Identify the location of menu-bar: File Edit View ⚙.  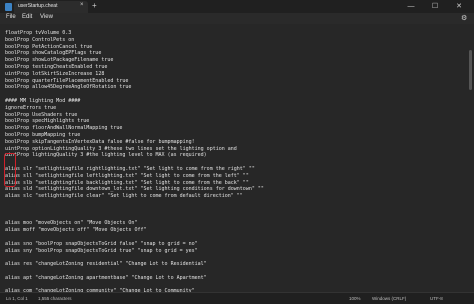
(237, 18).